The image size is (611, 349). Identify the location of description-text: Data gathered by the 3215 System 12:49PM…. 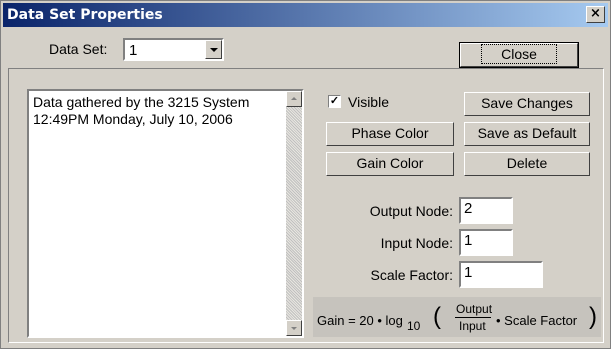
(141, 110).